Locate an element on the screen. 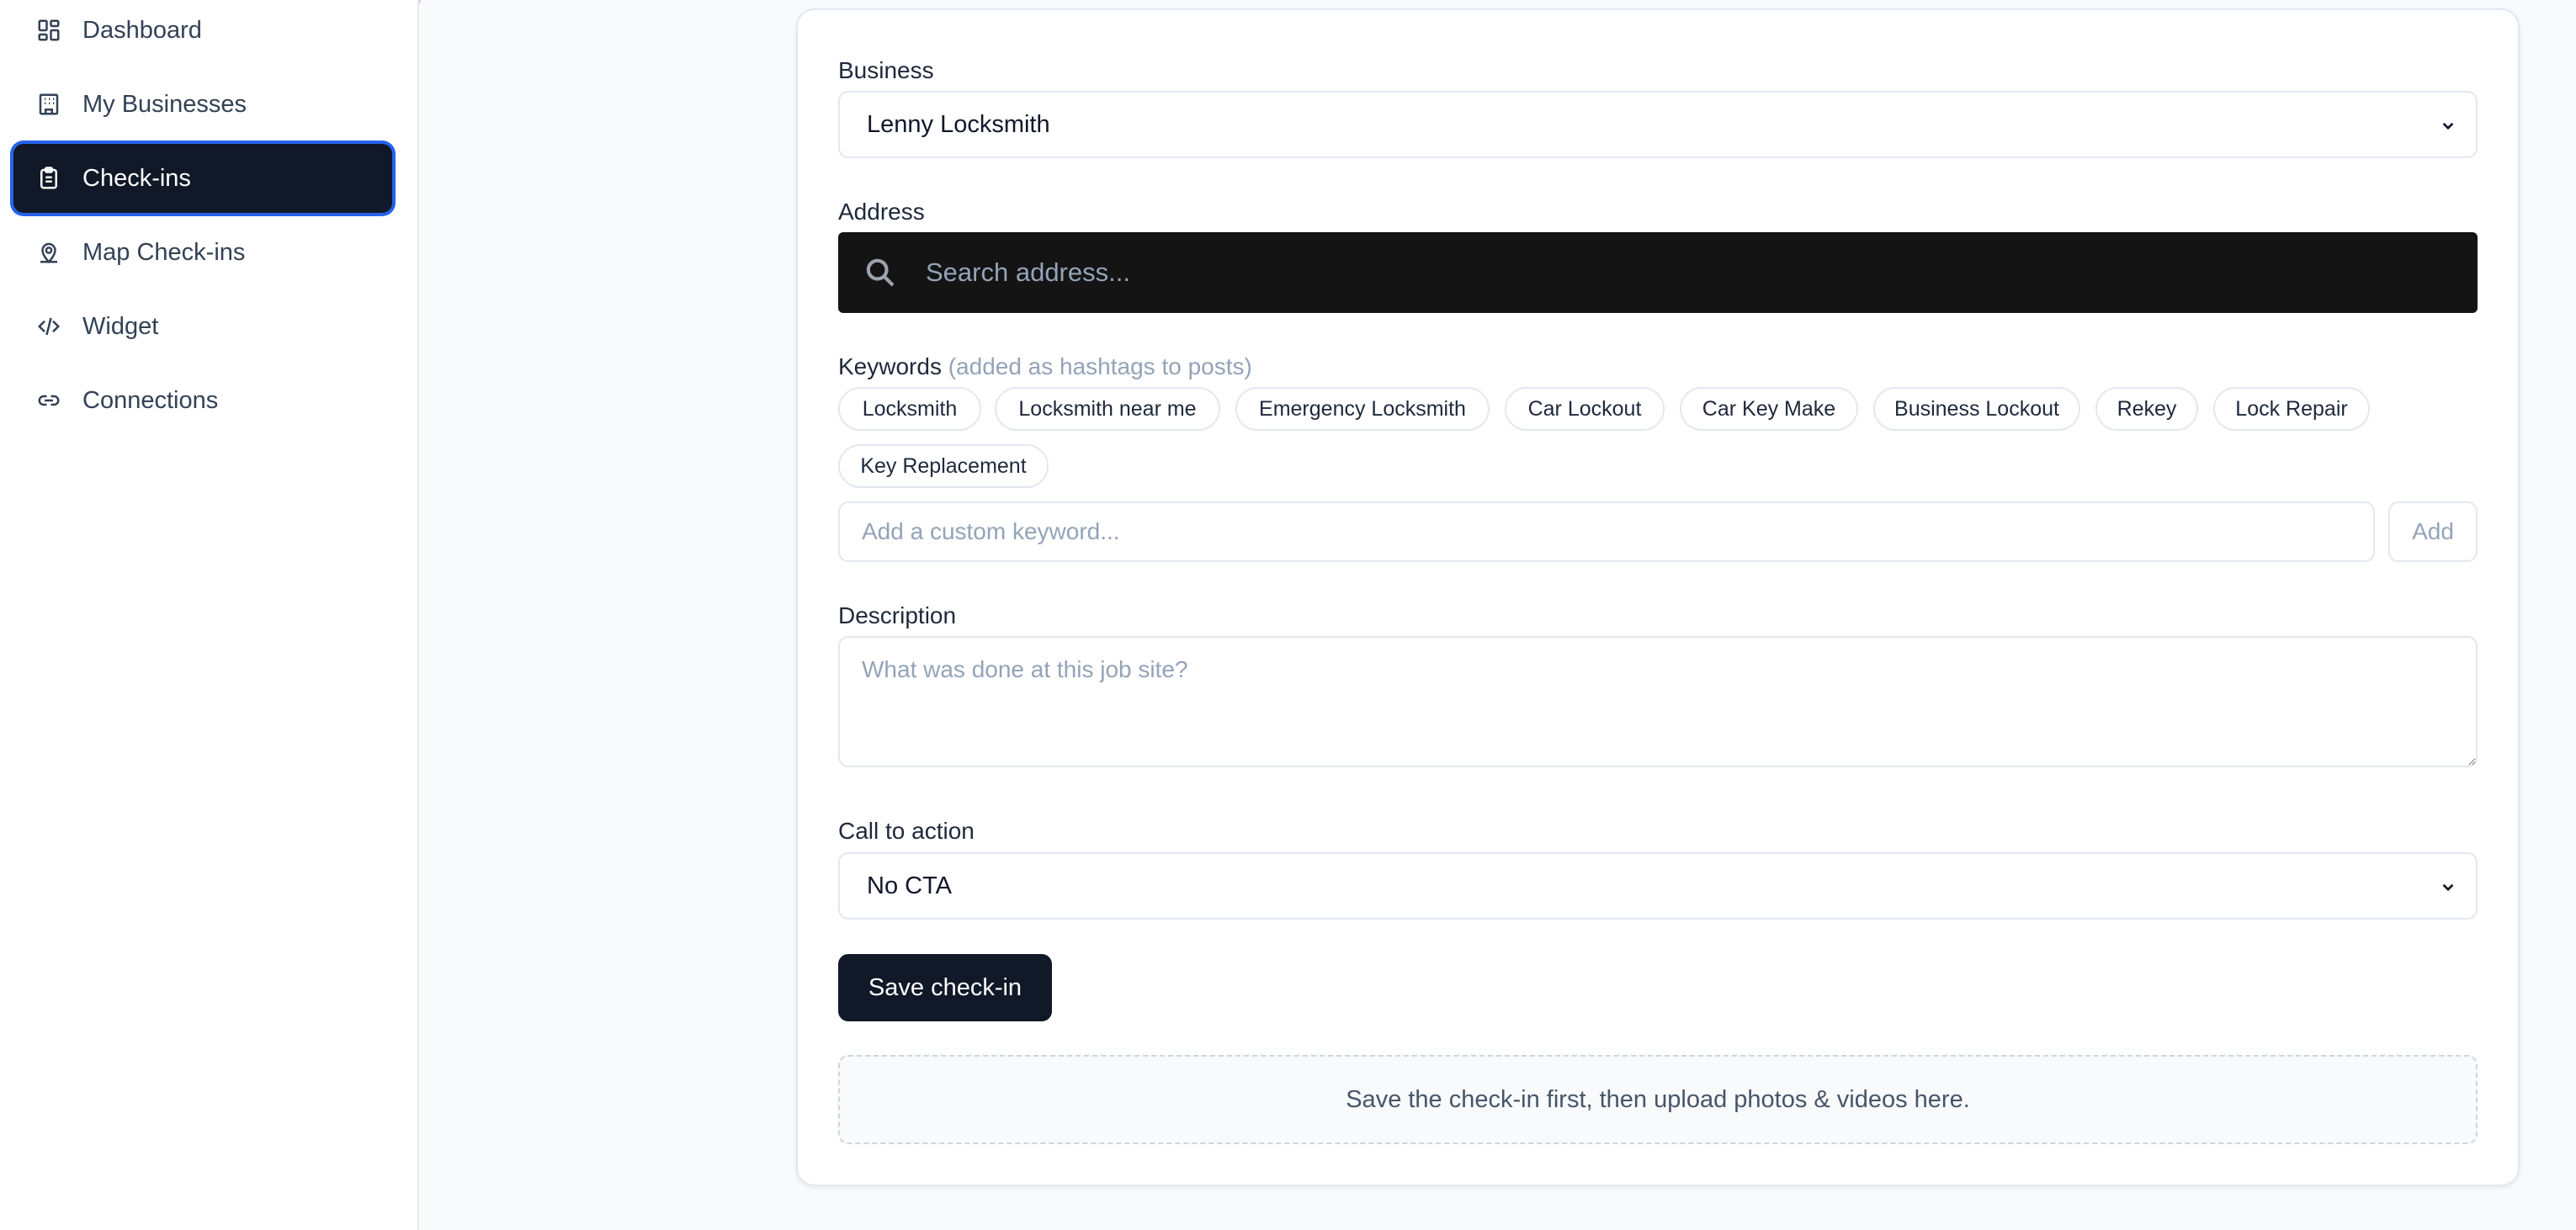  sidebar-item-label: Dashboard is located at coordinates (142, 30).